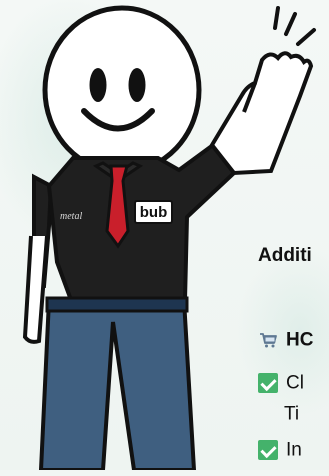  Describe the element at coordinates (294, 450) in the screenshot. I see `list-item-label: In` at that location.